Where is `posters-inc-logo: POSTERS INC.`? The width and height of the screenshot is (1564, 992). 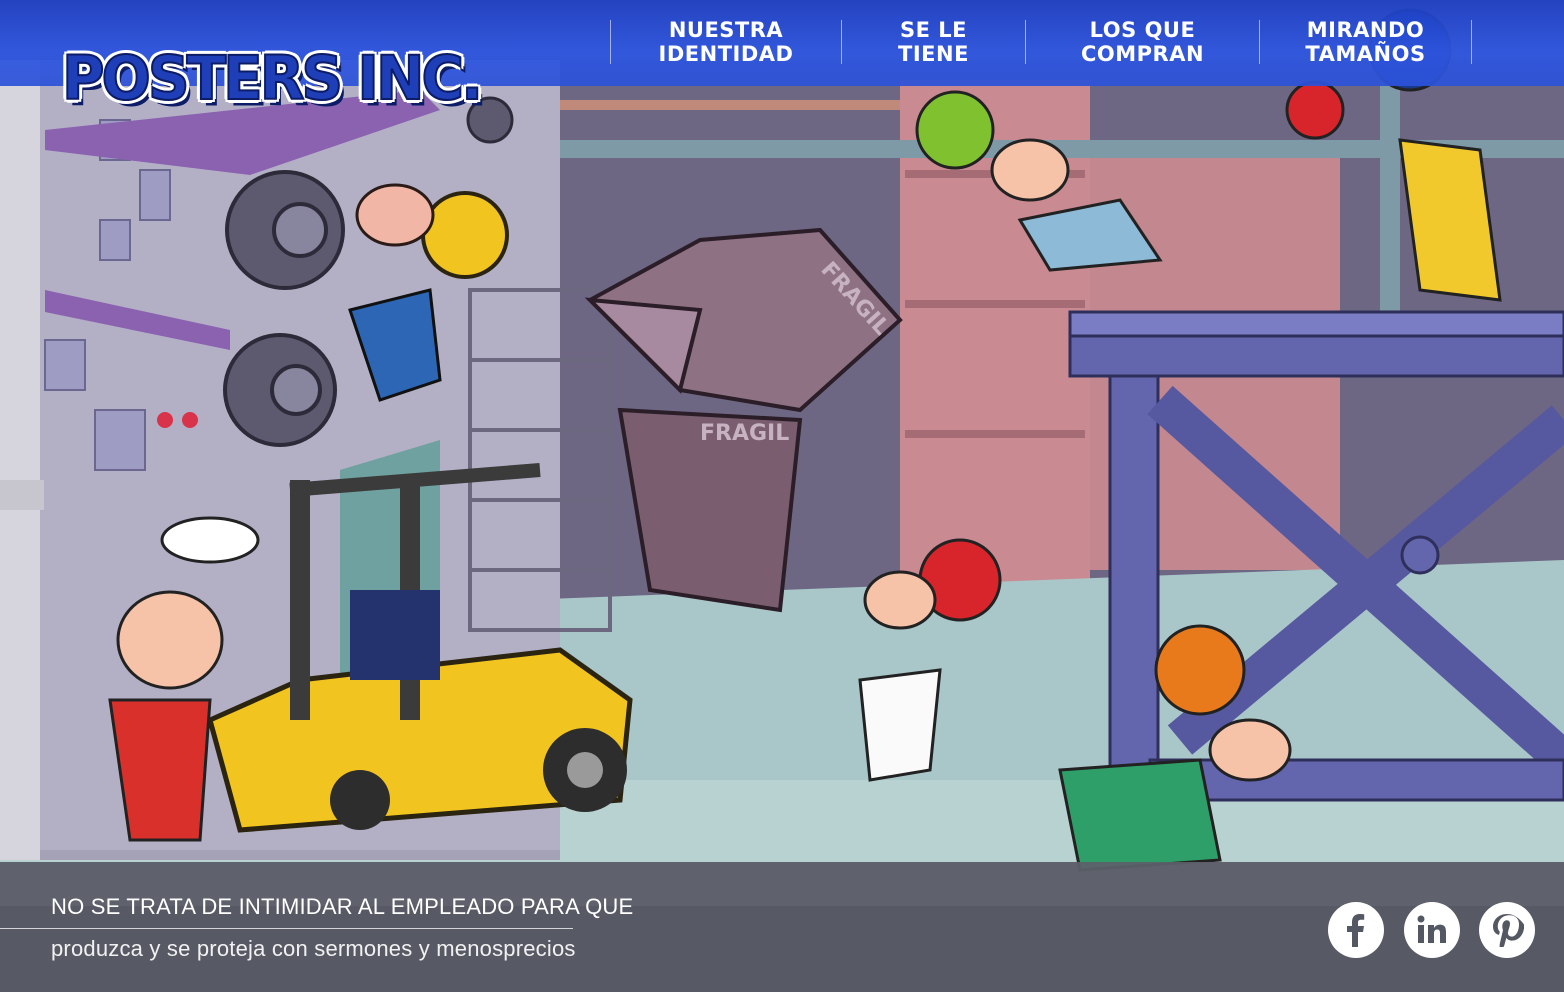 posters-inc-logo: POSTERS INC. is located at coordinates (272, 78).